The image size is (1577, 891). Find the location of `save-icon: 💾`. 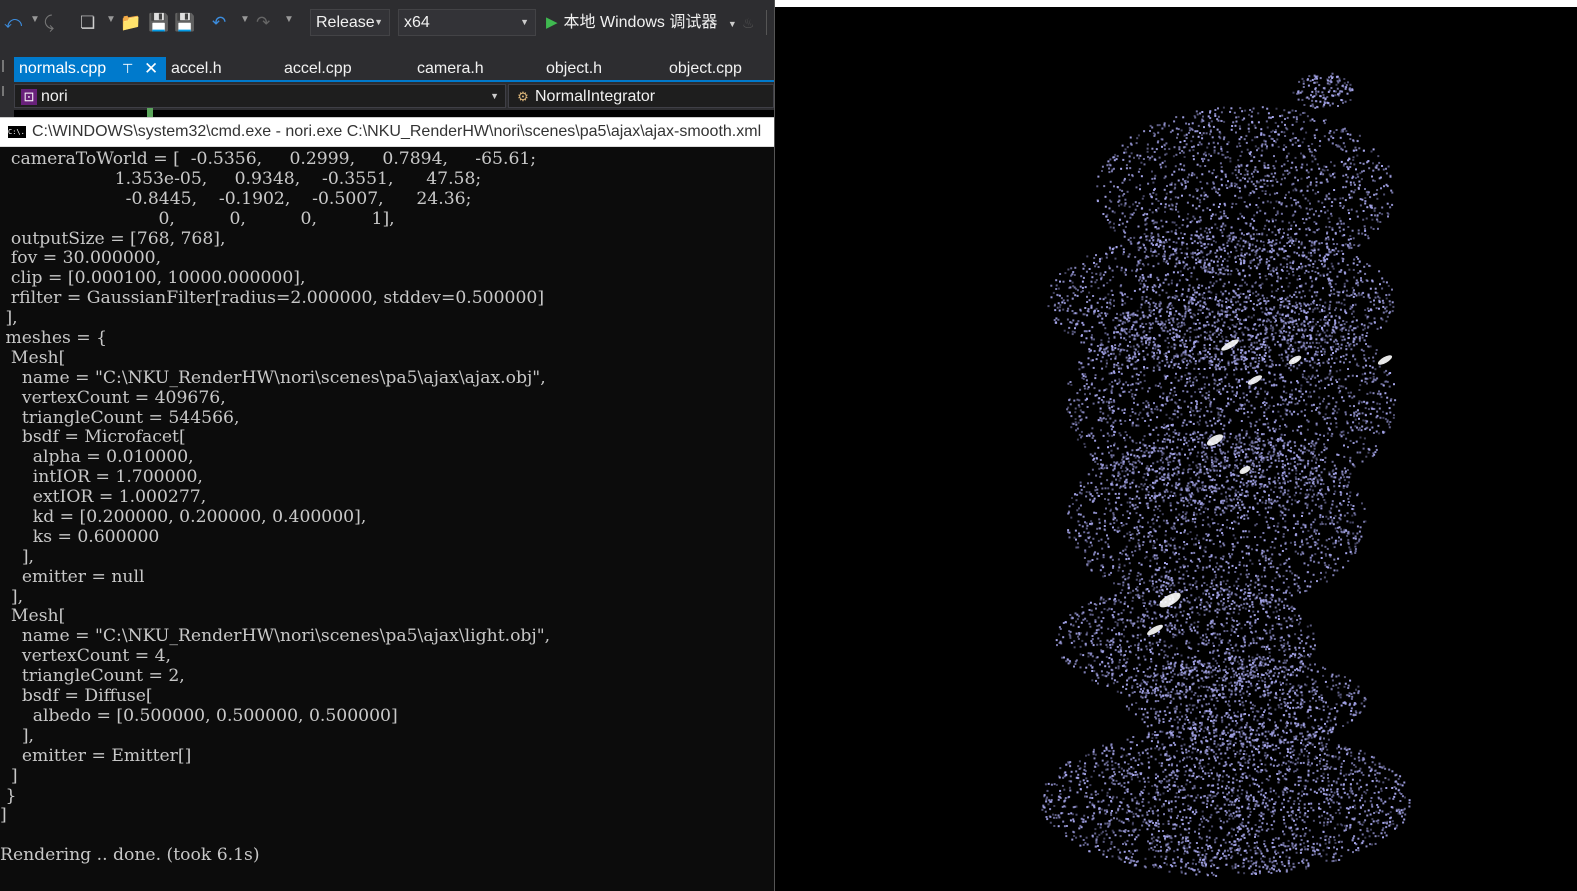

save-icon: 💾 is located at coordinates (158, 23).